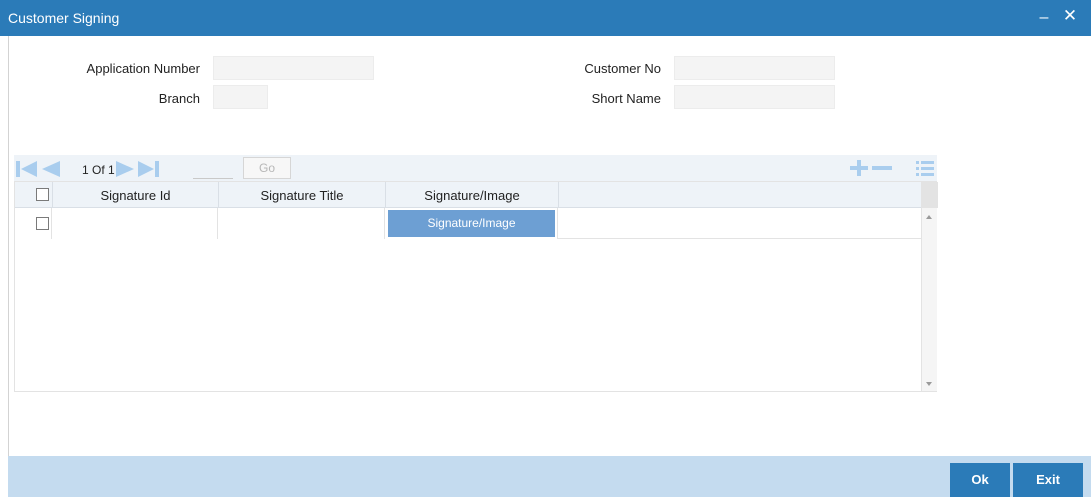 The height and width of the screenshot is (497, 1091). Describe the element at coordinates (930, 195) in the screenshot. I see `scrollbar-header-block` at that location.